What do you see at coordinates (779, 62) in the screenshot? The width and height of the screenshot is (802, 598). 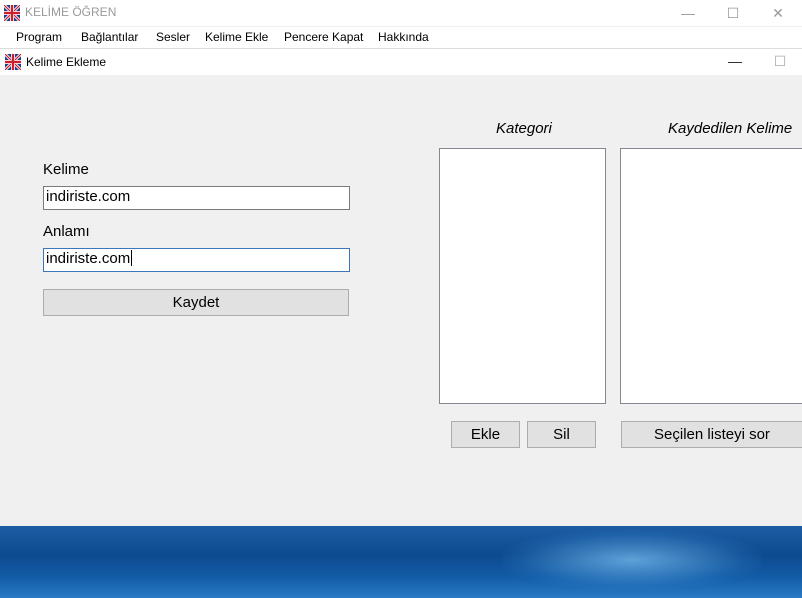 I see `child-maximize-button: ☐` at bounding box center [779, 62].